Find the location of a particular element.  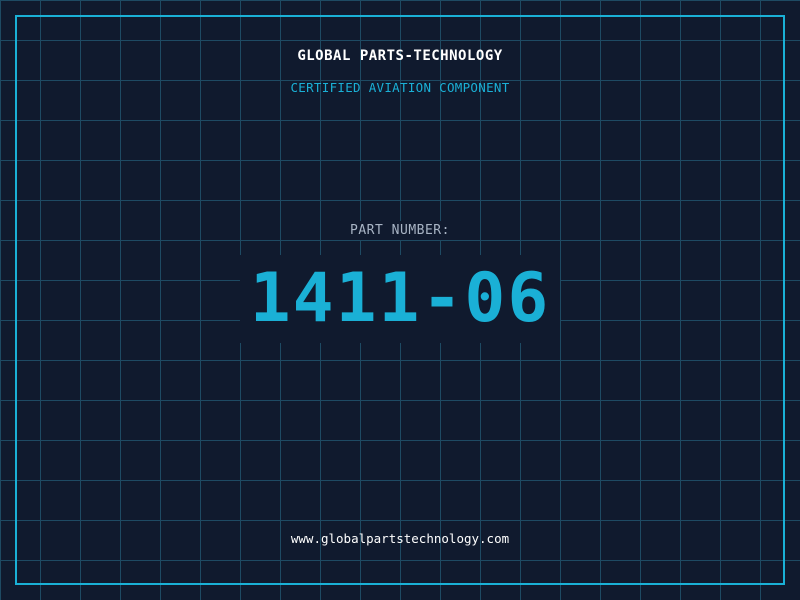

website-url: www.globalpartstechnology.com is located at coordinates (400, 538).